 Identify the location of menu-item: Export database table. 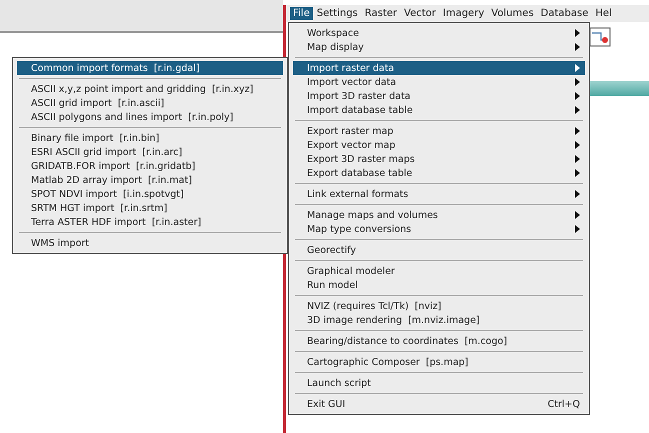
(439, 173).